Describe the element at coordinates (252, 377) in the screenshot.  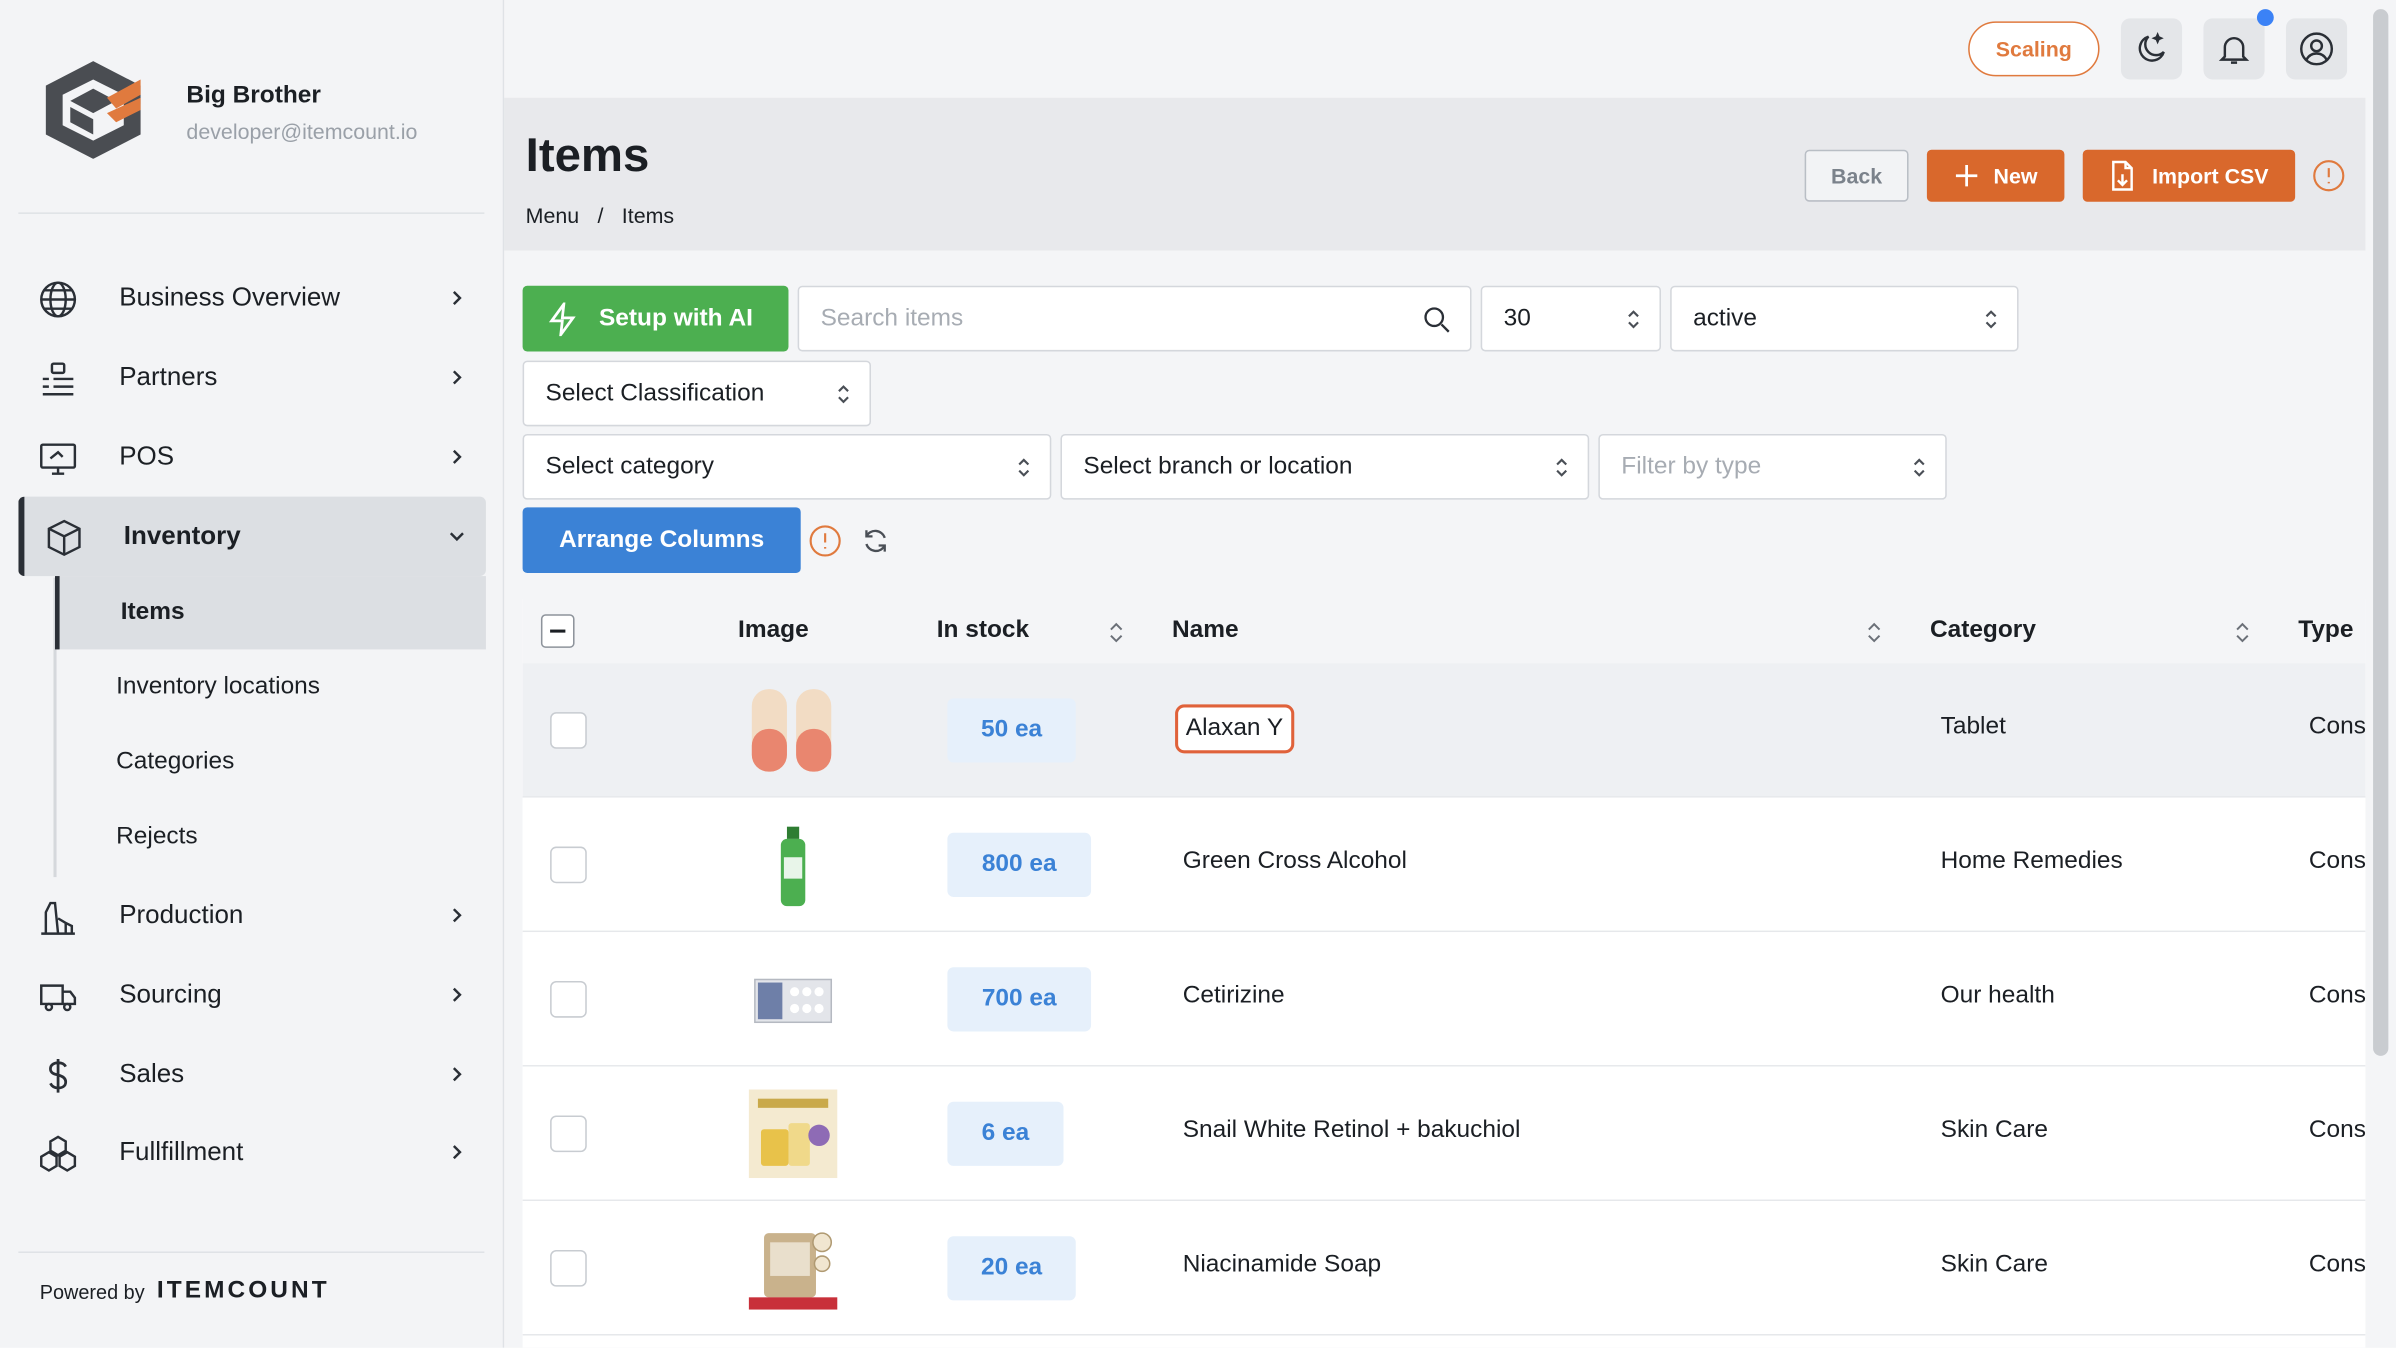
I see `nav-partners: Partners` at that location.